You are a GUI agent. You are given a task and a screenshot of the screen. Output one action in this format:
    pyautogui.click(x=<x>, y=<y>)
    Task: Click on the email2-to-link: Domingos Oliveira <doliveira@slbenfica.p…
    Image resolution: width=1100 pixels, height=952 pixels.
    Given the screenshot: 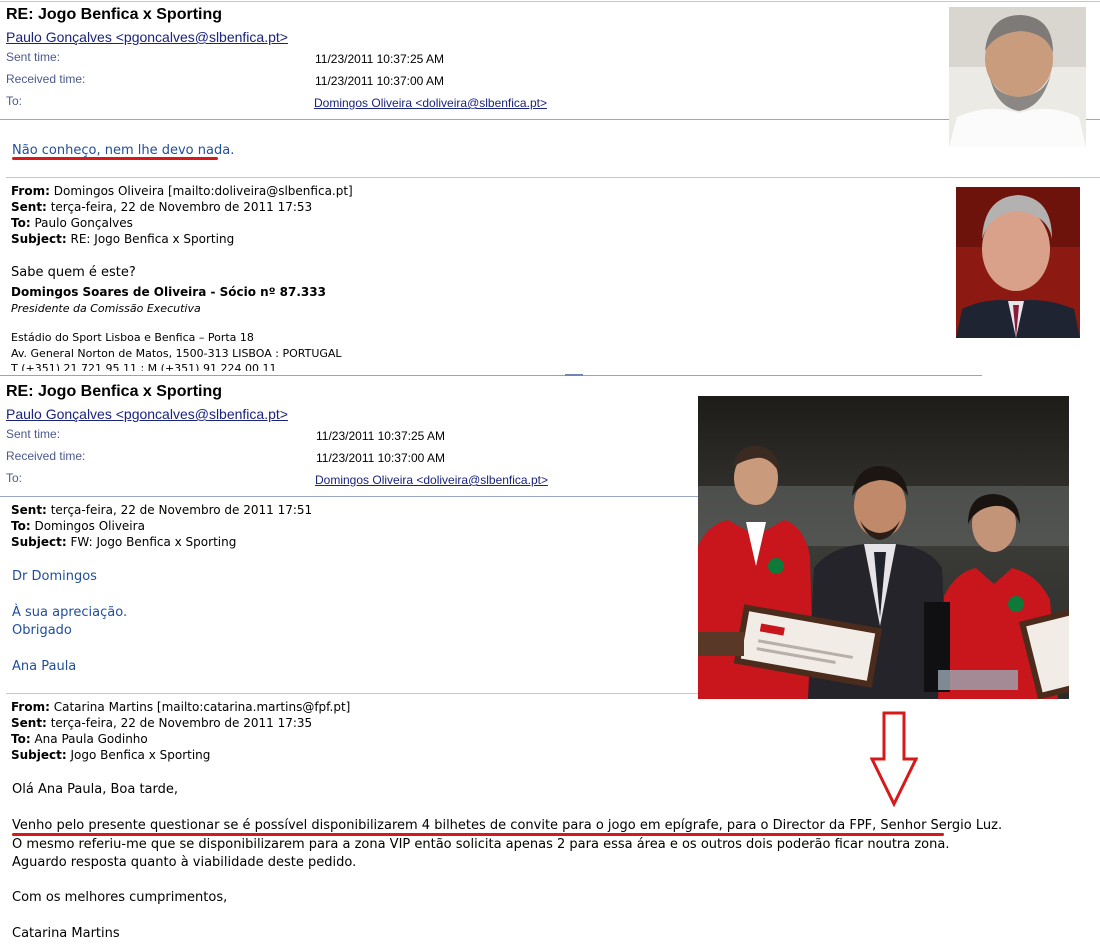 What is the action you would take?
    pyautogui.click(x=431, y=480)
    